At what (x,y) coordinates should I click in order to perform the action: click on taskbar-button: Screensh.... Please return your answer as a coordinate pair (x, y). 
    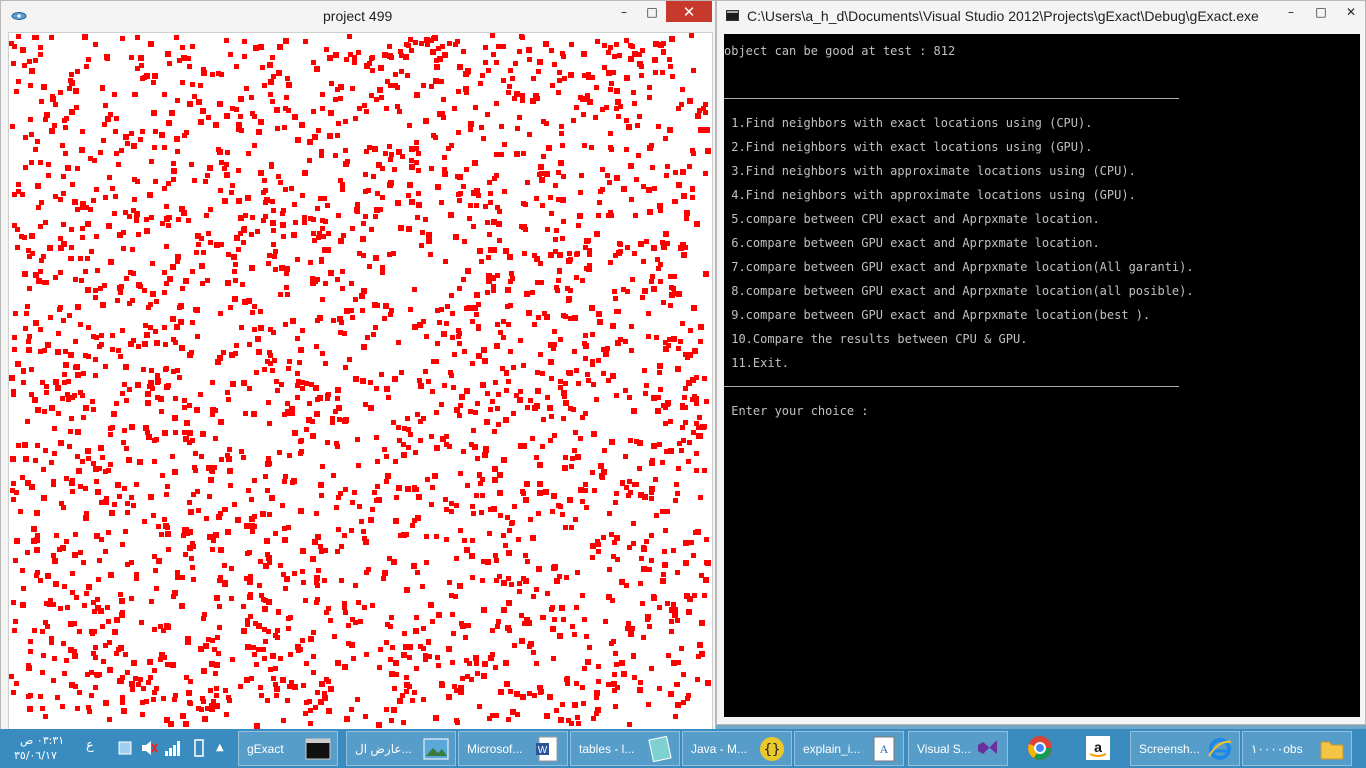
    Looking at the image, I should click on (1185, 748).